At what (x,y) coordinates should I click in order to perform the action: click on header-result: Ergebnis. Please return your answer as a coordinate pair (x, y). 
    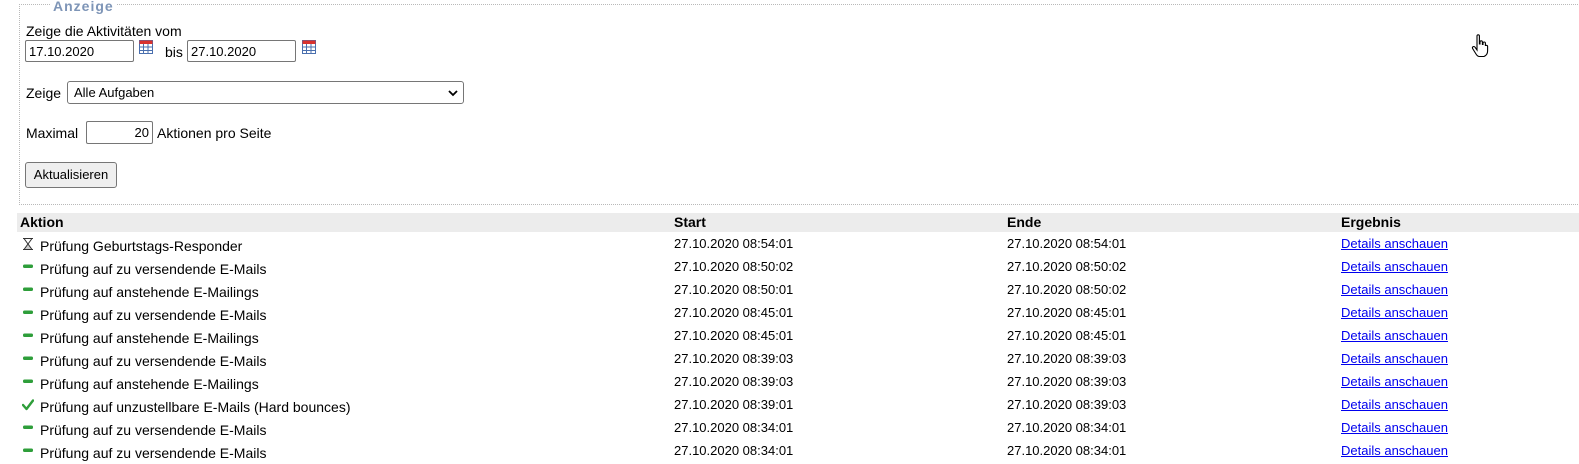
    Looking at the image, I should click on (1371, 222).